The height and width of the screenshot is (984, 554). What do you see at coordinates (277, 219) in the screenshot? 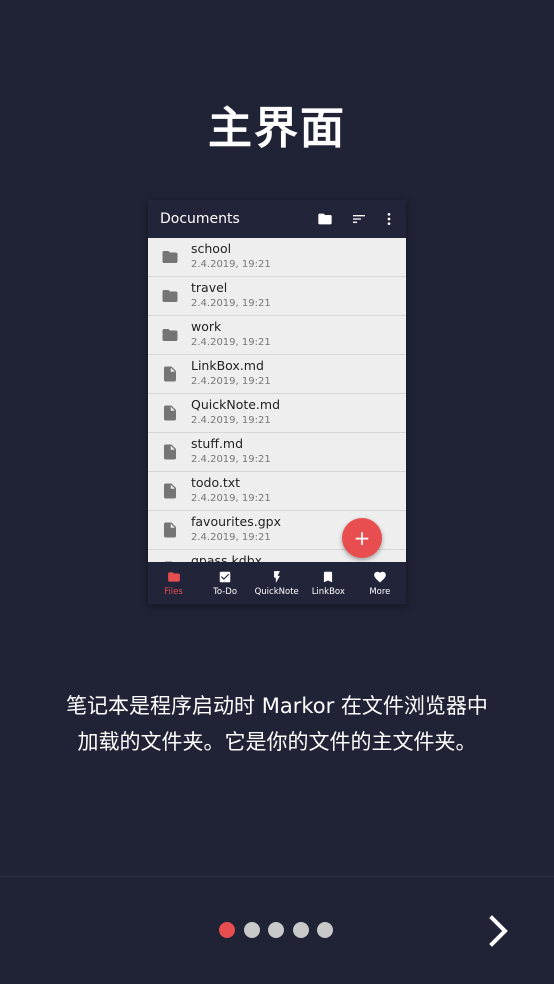
I see `preview-toolbar: Documents` at bounding box center [277, 219].